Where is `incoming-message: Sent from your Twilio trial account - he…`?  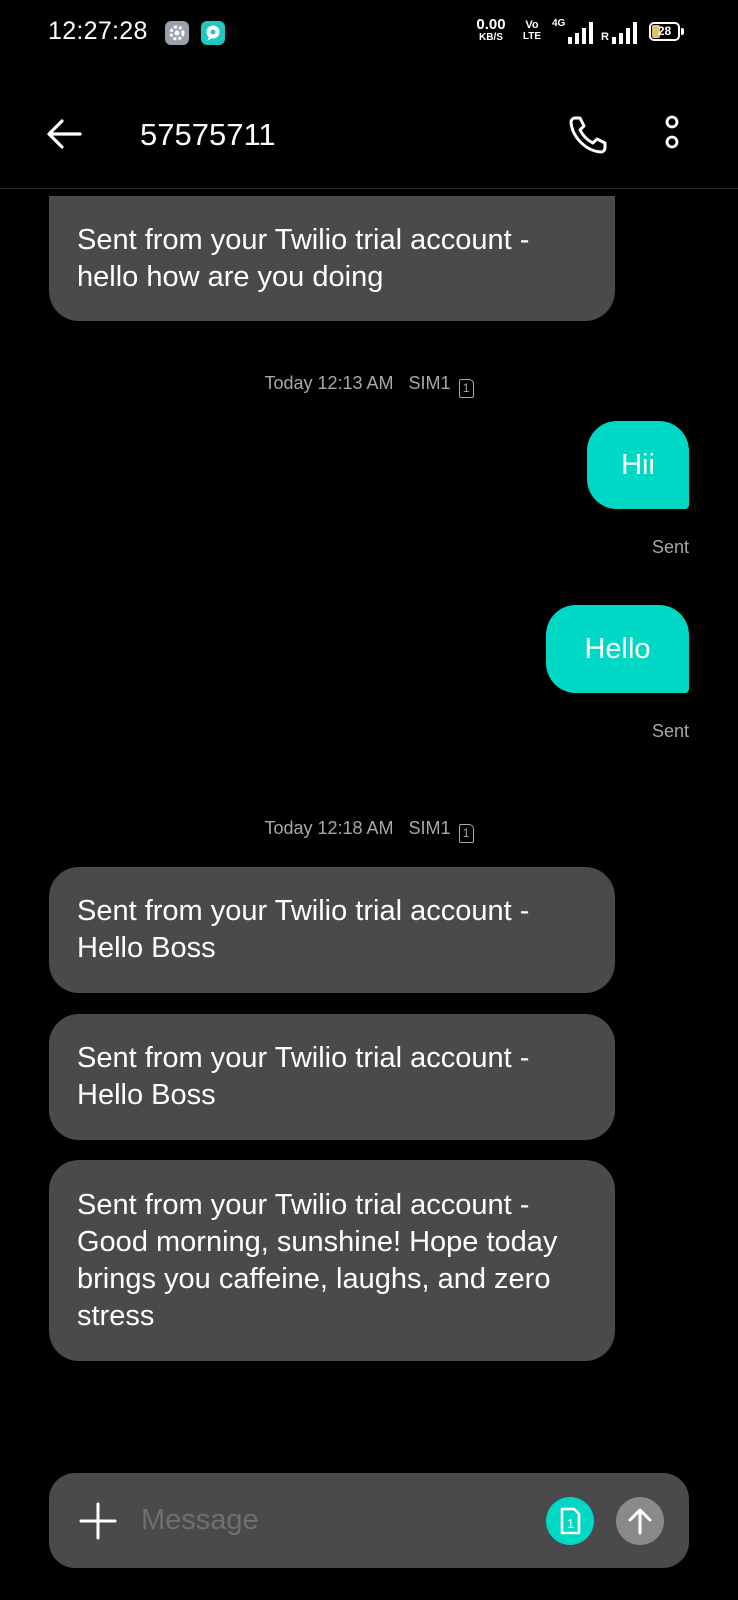 incoming-message: Sent from your Twilio trial account - he… is located at coordinates (332, 258).